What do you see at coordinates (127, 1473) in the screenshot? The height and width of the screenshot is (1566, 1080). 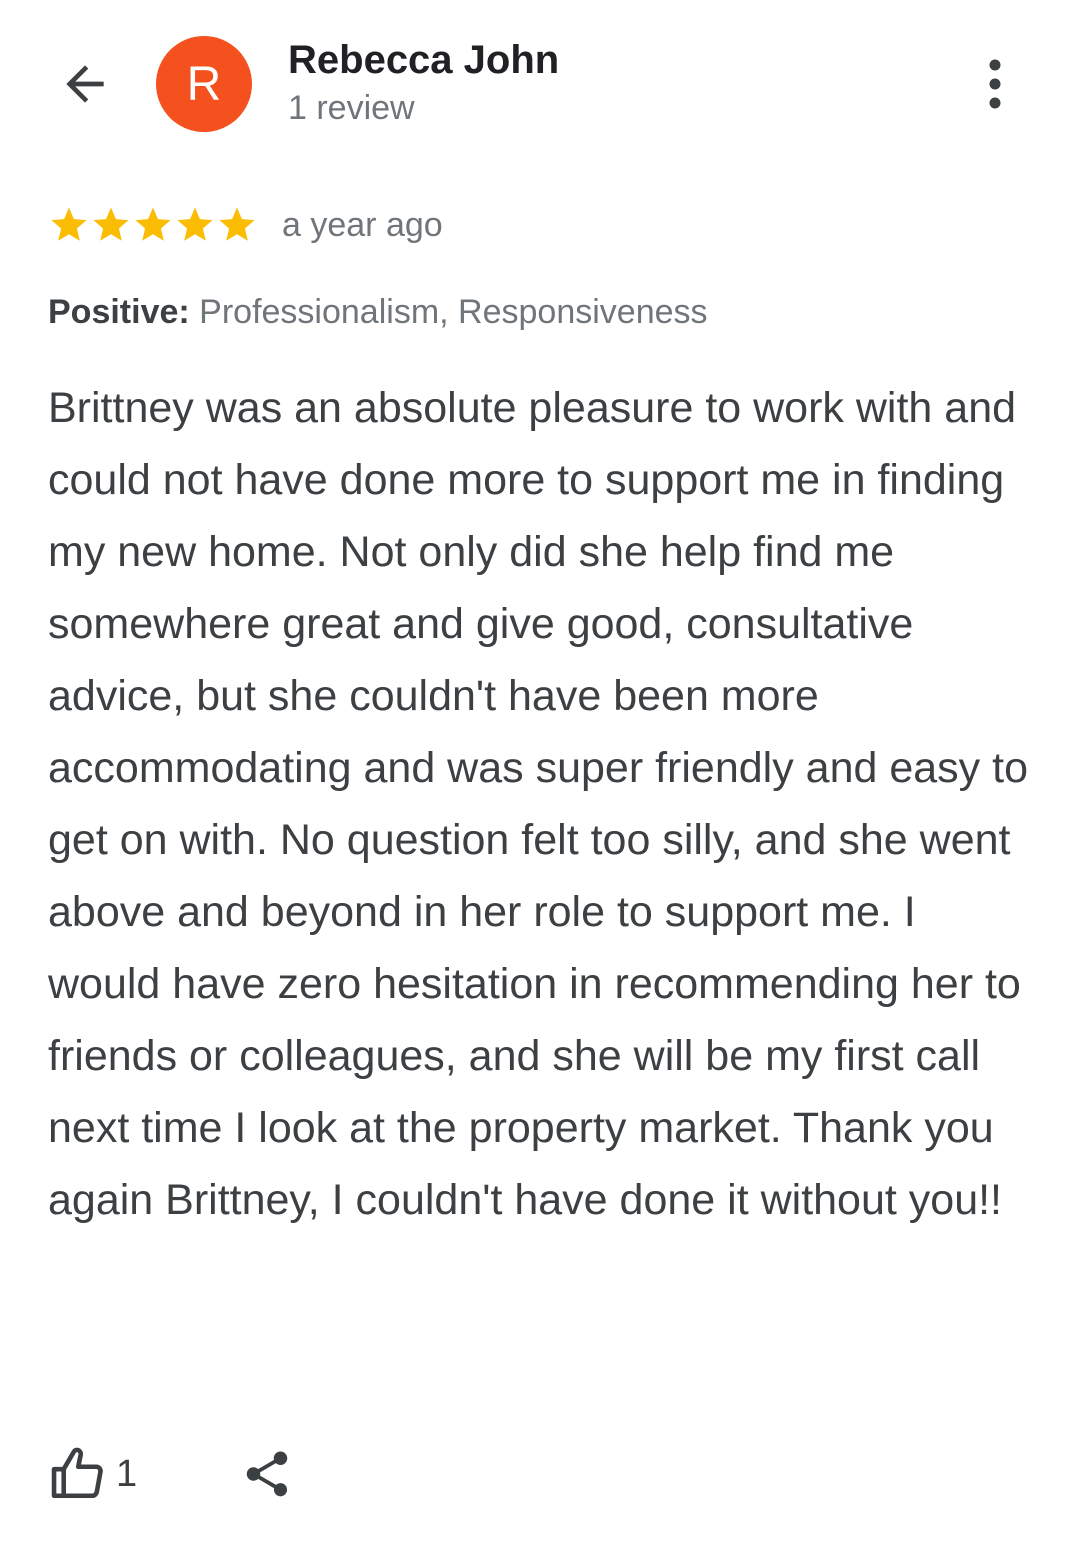 I see `like-count: 1` at bounding box center [127, 1473].